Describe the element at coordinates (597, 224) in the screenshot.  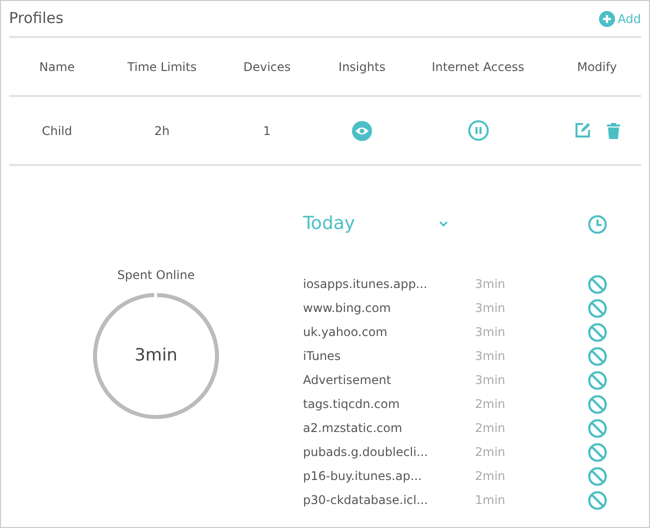
I see `history-button` at that location.